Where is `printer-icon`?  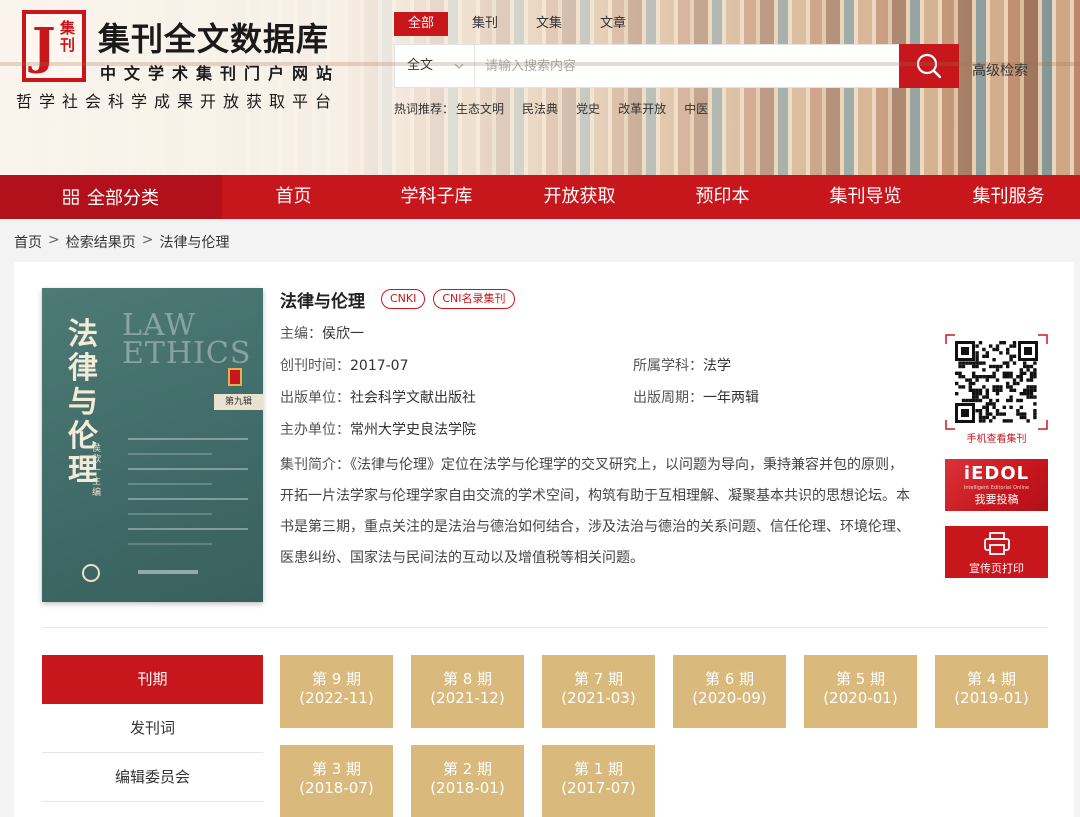
printer-icon is located at coordinates (996, 543).